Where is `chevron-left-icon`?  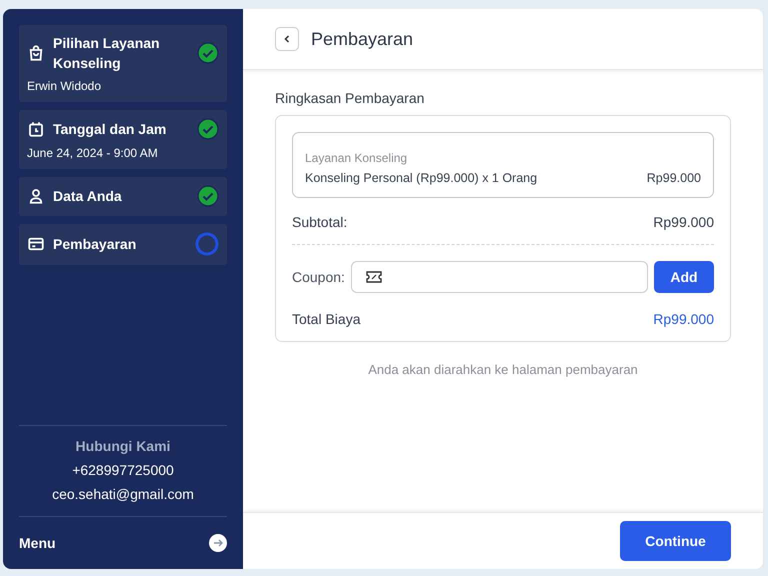 chevron-left-icon is located at coordinates (287, 39).